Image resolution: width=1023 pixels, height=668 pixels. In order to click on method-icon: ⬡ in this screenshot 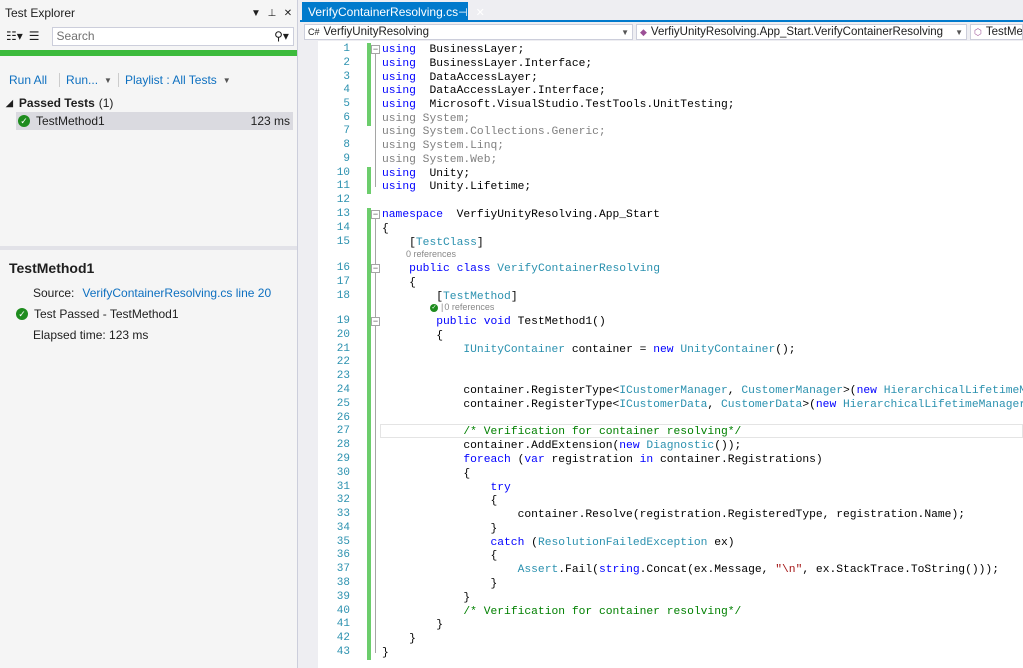, I will do `click(978, 31)`.